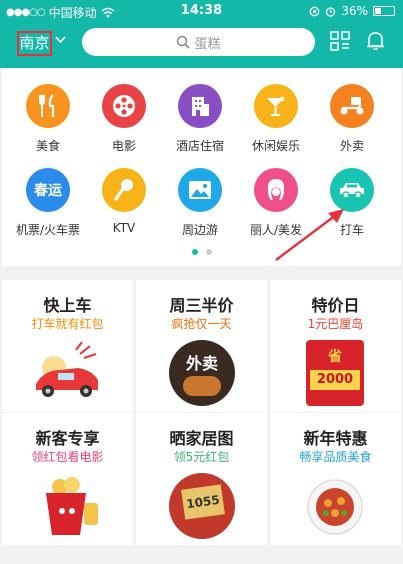 Image resolution: width=403 pixels, height=564 pixels. What do you see at coordinates (201, 11) in the screenshot?
I see `status-bar: ●●●○○ 中国移动 14:38 36%` at bounding box center [201, 11].